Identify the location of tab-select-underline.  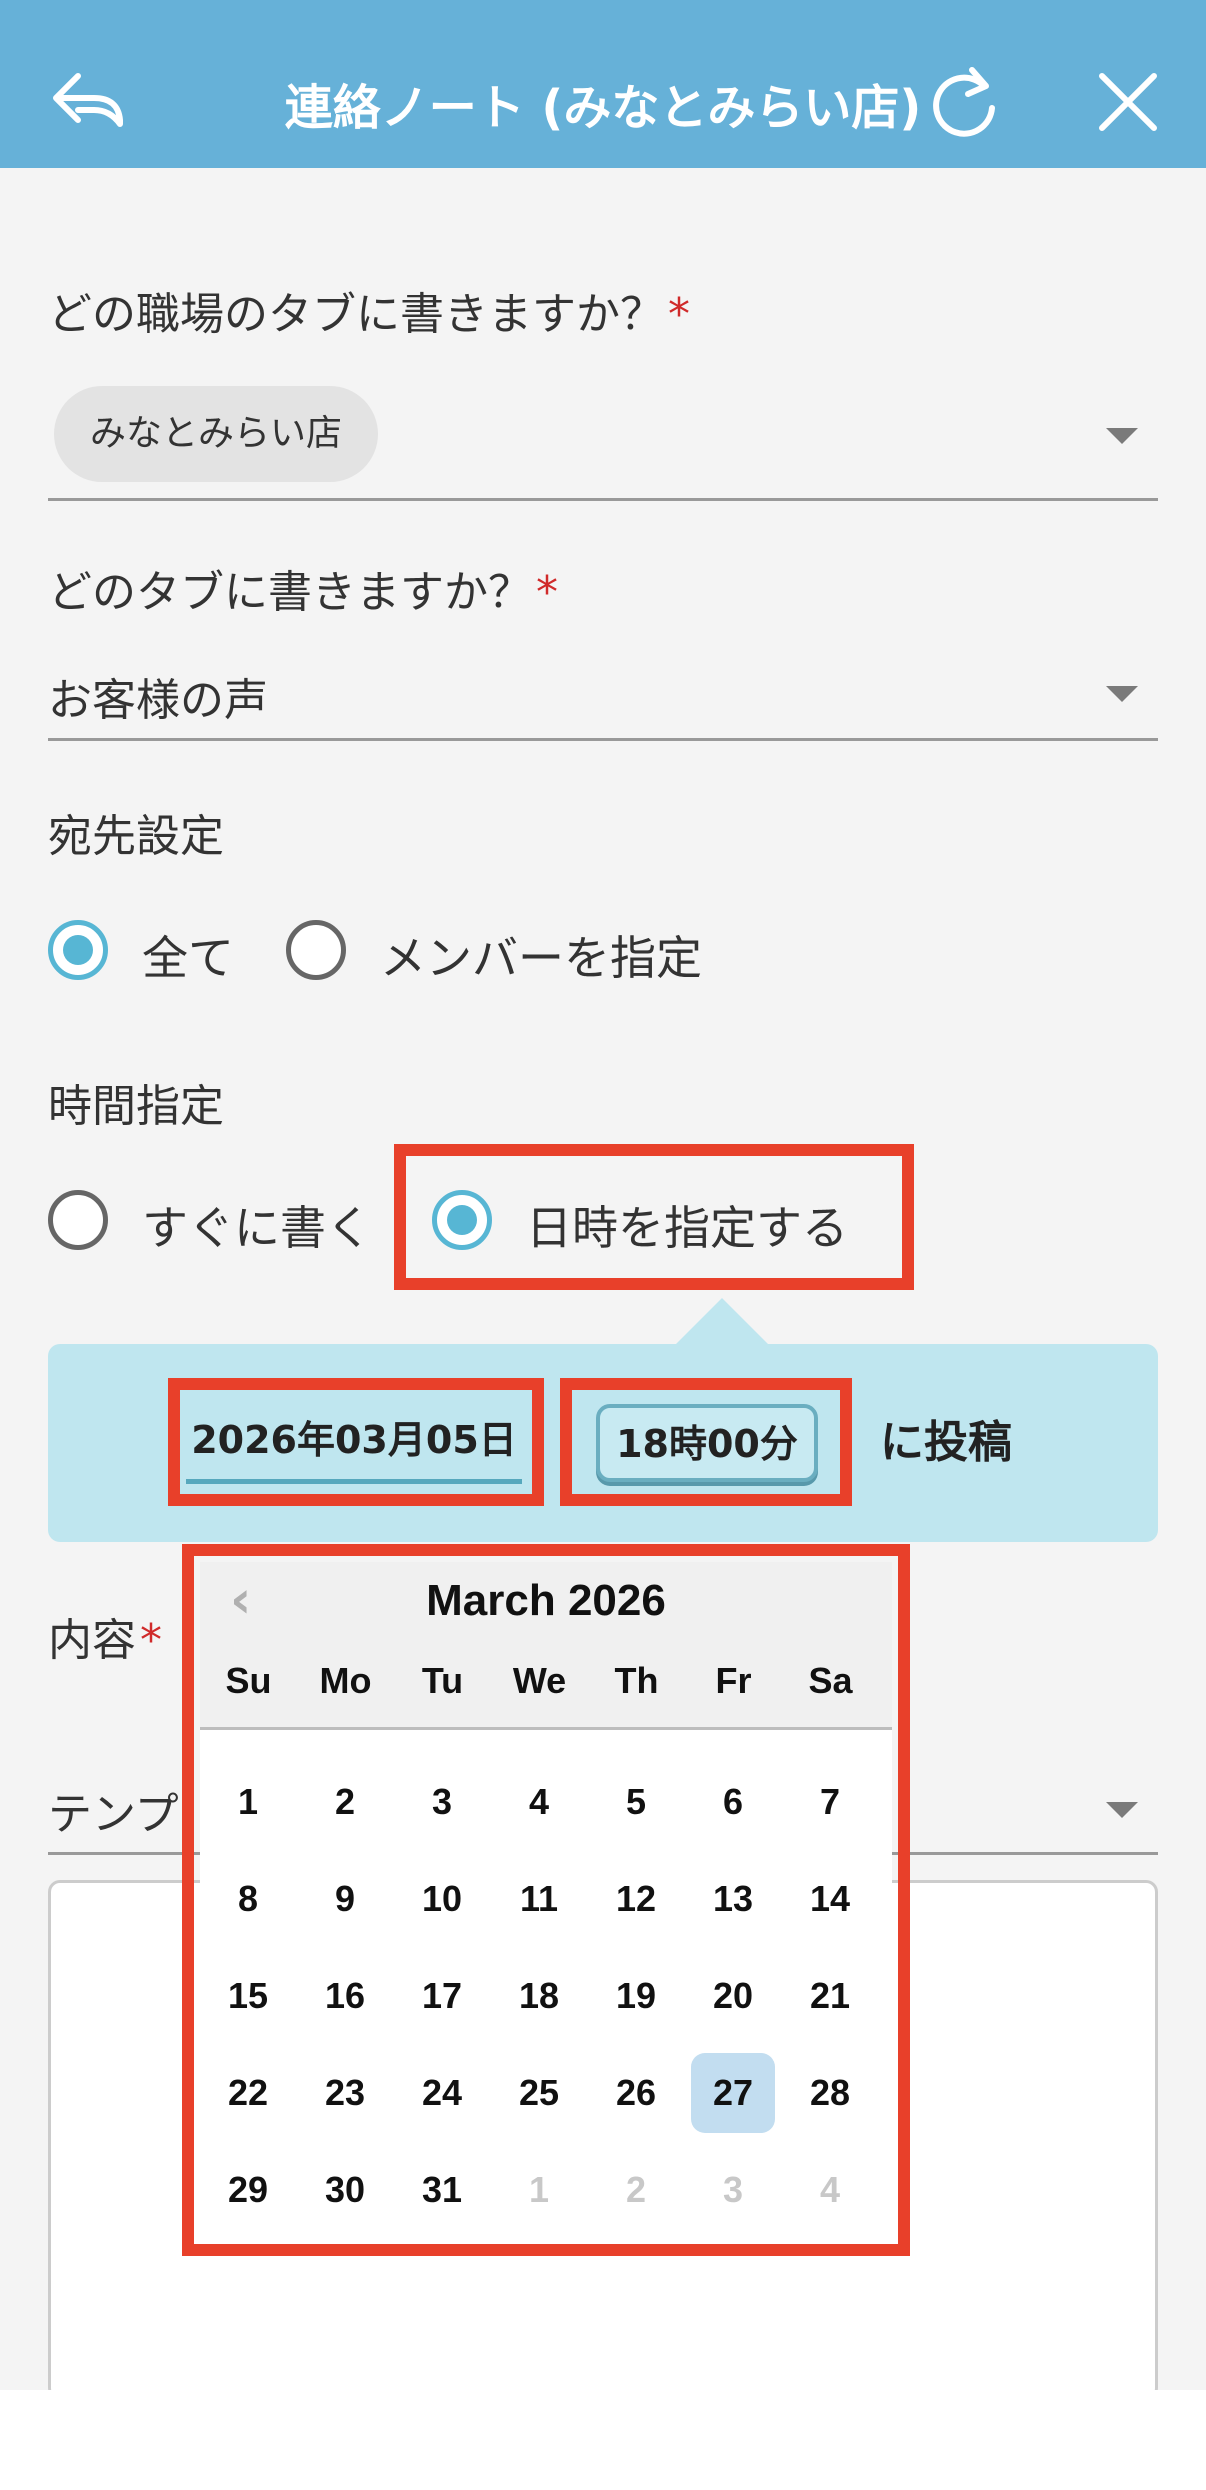
(603, 739).